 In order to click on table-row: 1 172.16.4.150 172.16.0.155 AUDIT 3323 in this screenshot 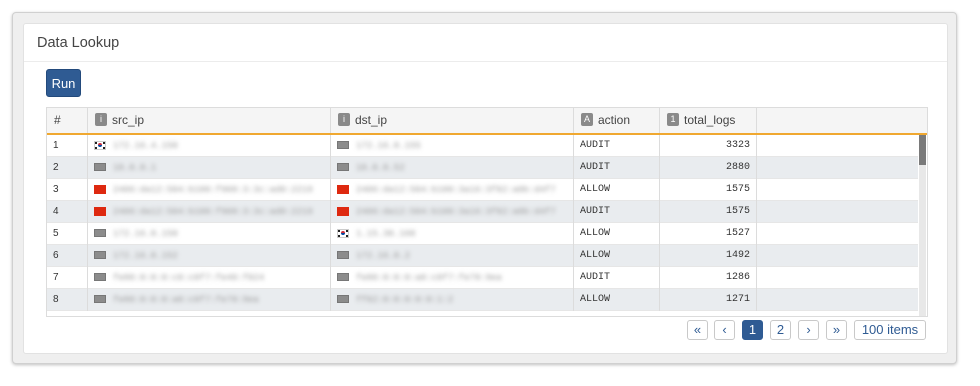, I will do `click(482, 146)`.